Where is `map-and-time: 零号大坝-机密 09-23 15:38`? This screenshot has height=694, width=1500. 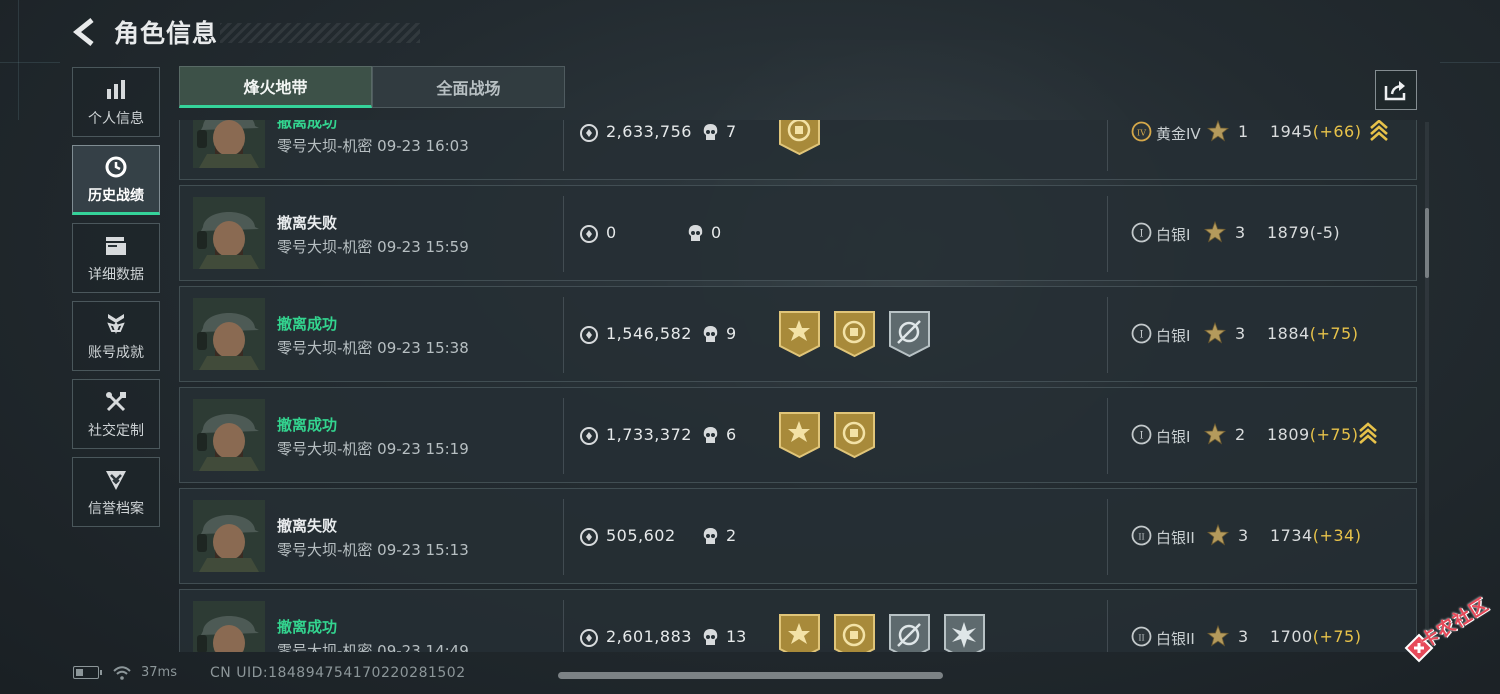
map-and-time: 零号大坝-机密 09-23 15:38 is located at coordinates (373, 348).